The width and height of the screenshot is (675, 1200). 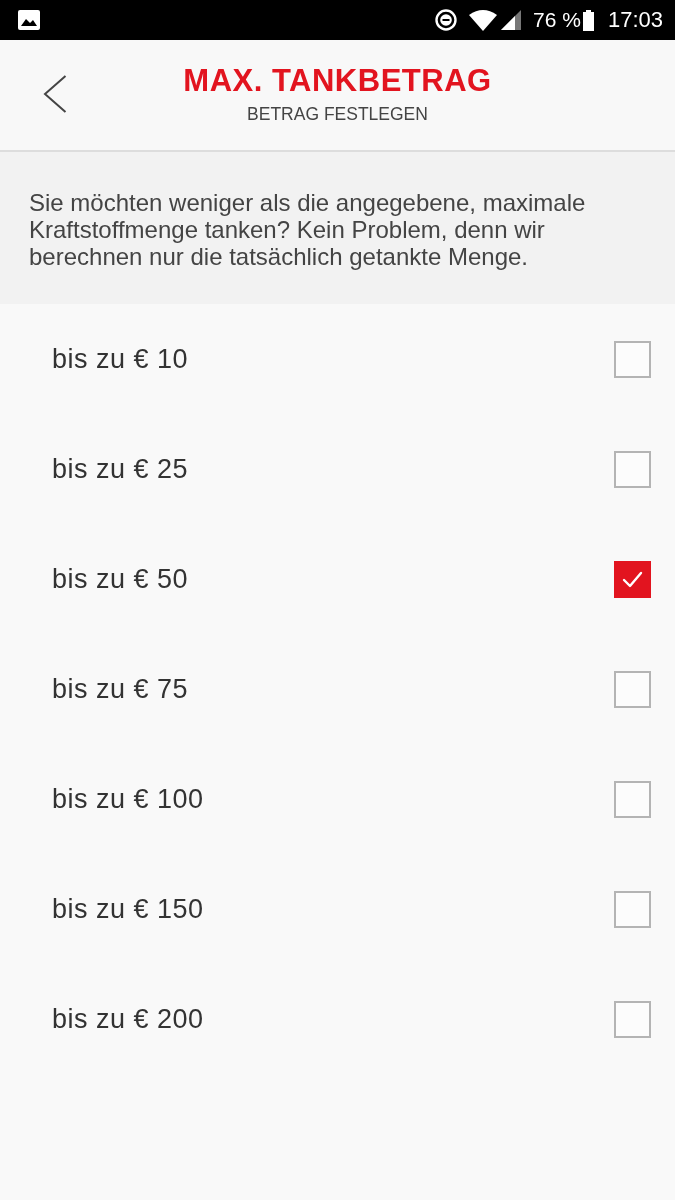 What do you see at coordinates (337, 909) in the screenshot?
I see `amount-option: bis zu € 150` at bounding box center [337, 909].